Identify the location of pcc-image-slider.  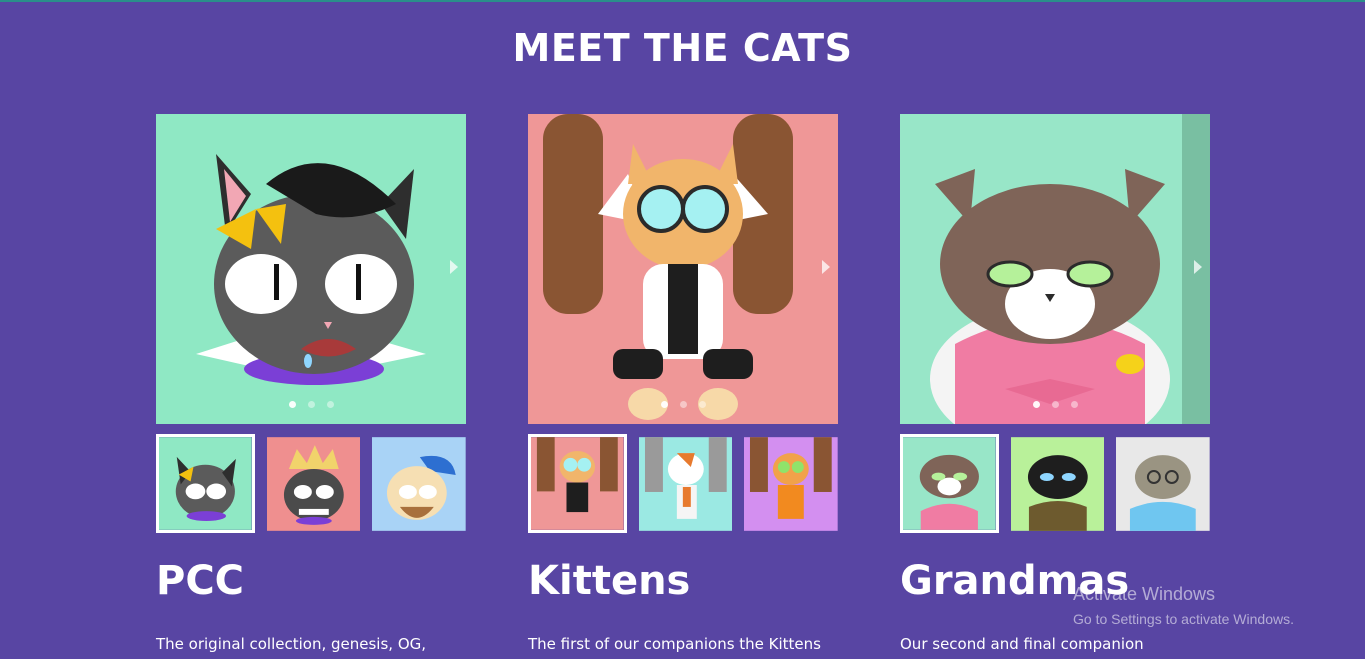
(311, 269).